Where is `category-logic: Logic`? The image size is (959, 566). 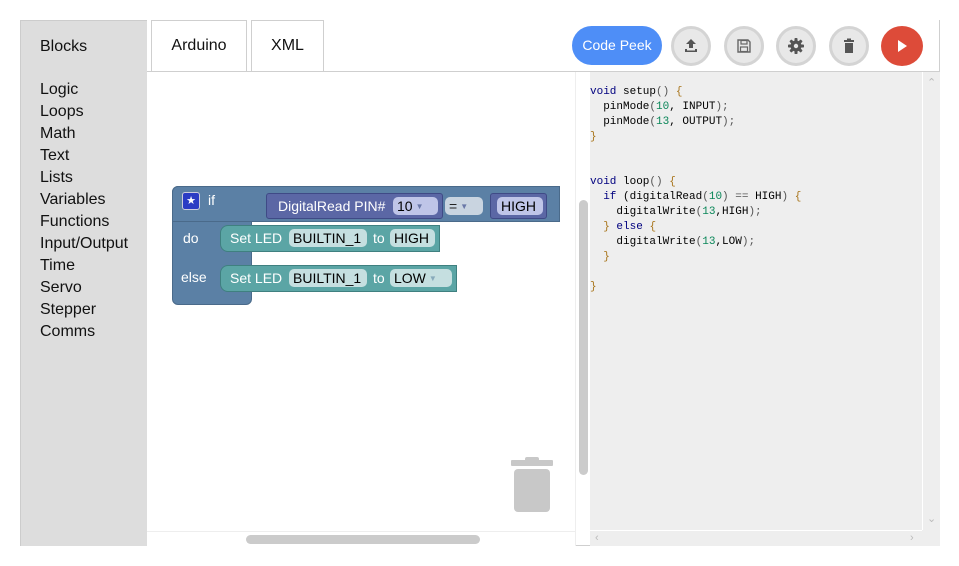 category-logic: Logic is located at coordinates (84, 90).